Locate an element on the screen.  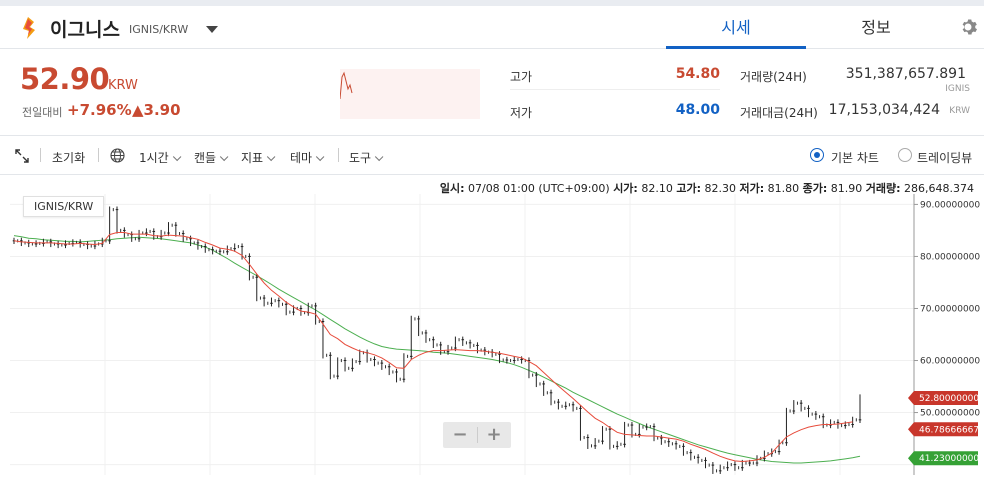
ohlc-high-label: 고가: is located at coordinates (688, 188).